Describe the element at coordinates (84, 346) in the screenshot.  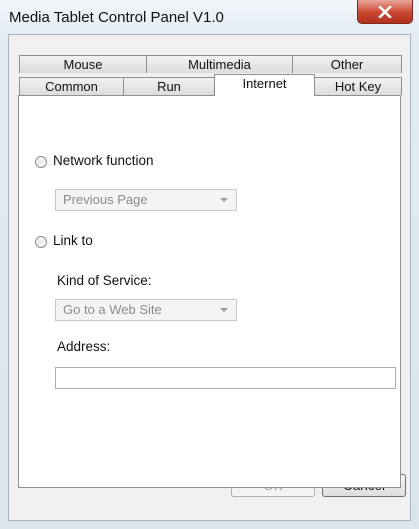
I see `address-label: Address:` at that location.